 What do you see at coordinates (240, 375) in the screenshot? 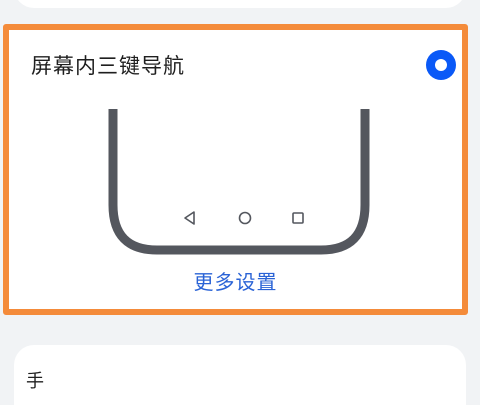
I see `next-option-card: 手` at bounding box center [240, 375].